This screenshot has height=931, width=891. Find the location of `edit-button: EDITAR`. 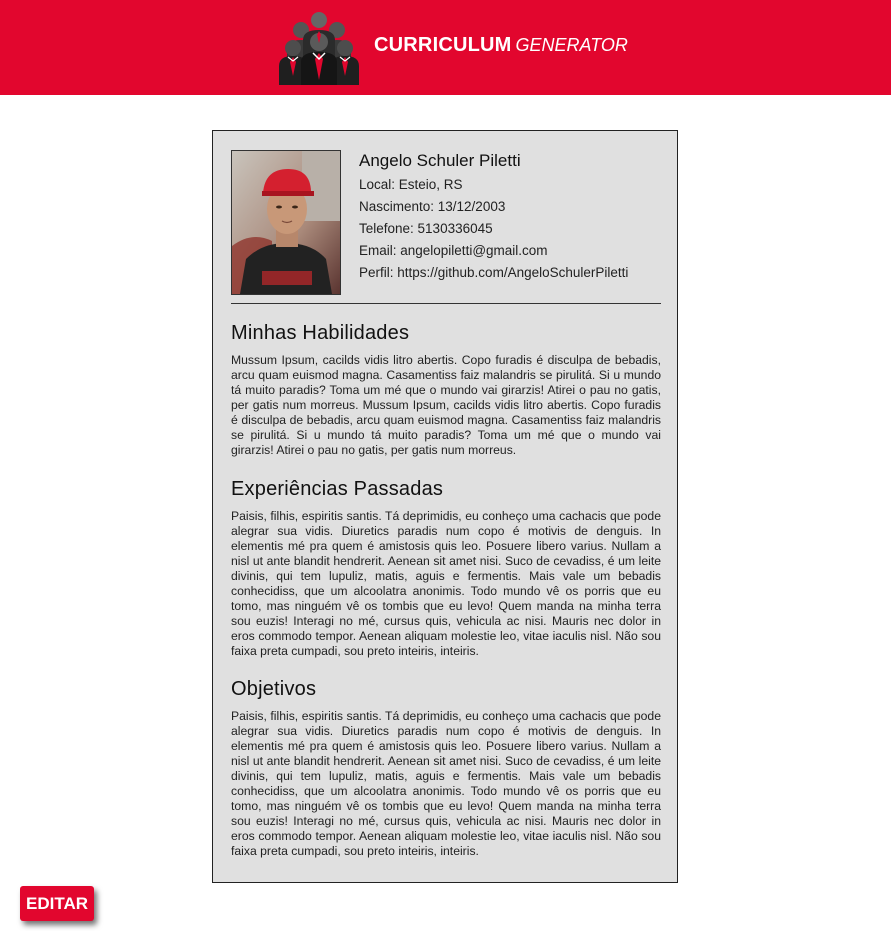

edit-button: EDITAR is located at coordinates (57, 903).